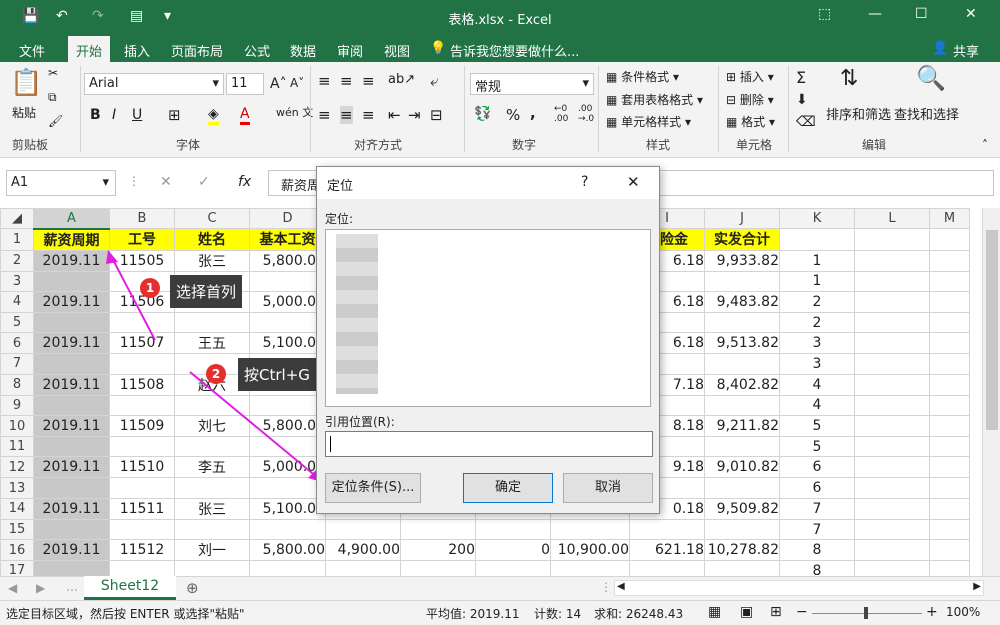 The width and height of the screenshot is (1000, 625). I want to click on reference-label: 引用位置(R):, so click(360, 422).